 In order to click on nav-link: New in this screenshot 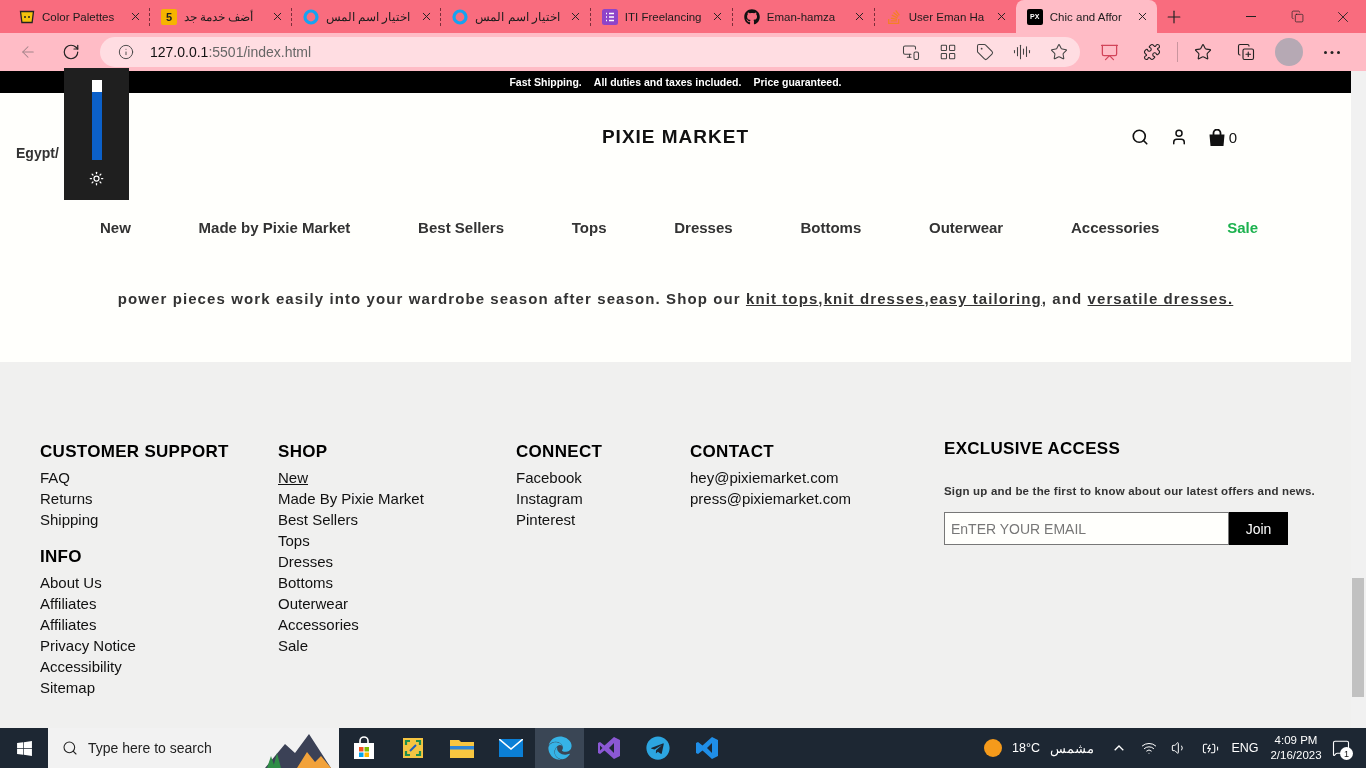, I will do `click(115, 227)`.